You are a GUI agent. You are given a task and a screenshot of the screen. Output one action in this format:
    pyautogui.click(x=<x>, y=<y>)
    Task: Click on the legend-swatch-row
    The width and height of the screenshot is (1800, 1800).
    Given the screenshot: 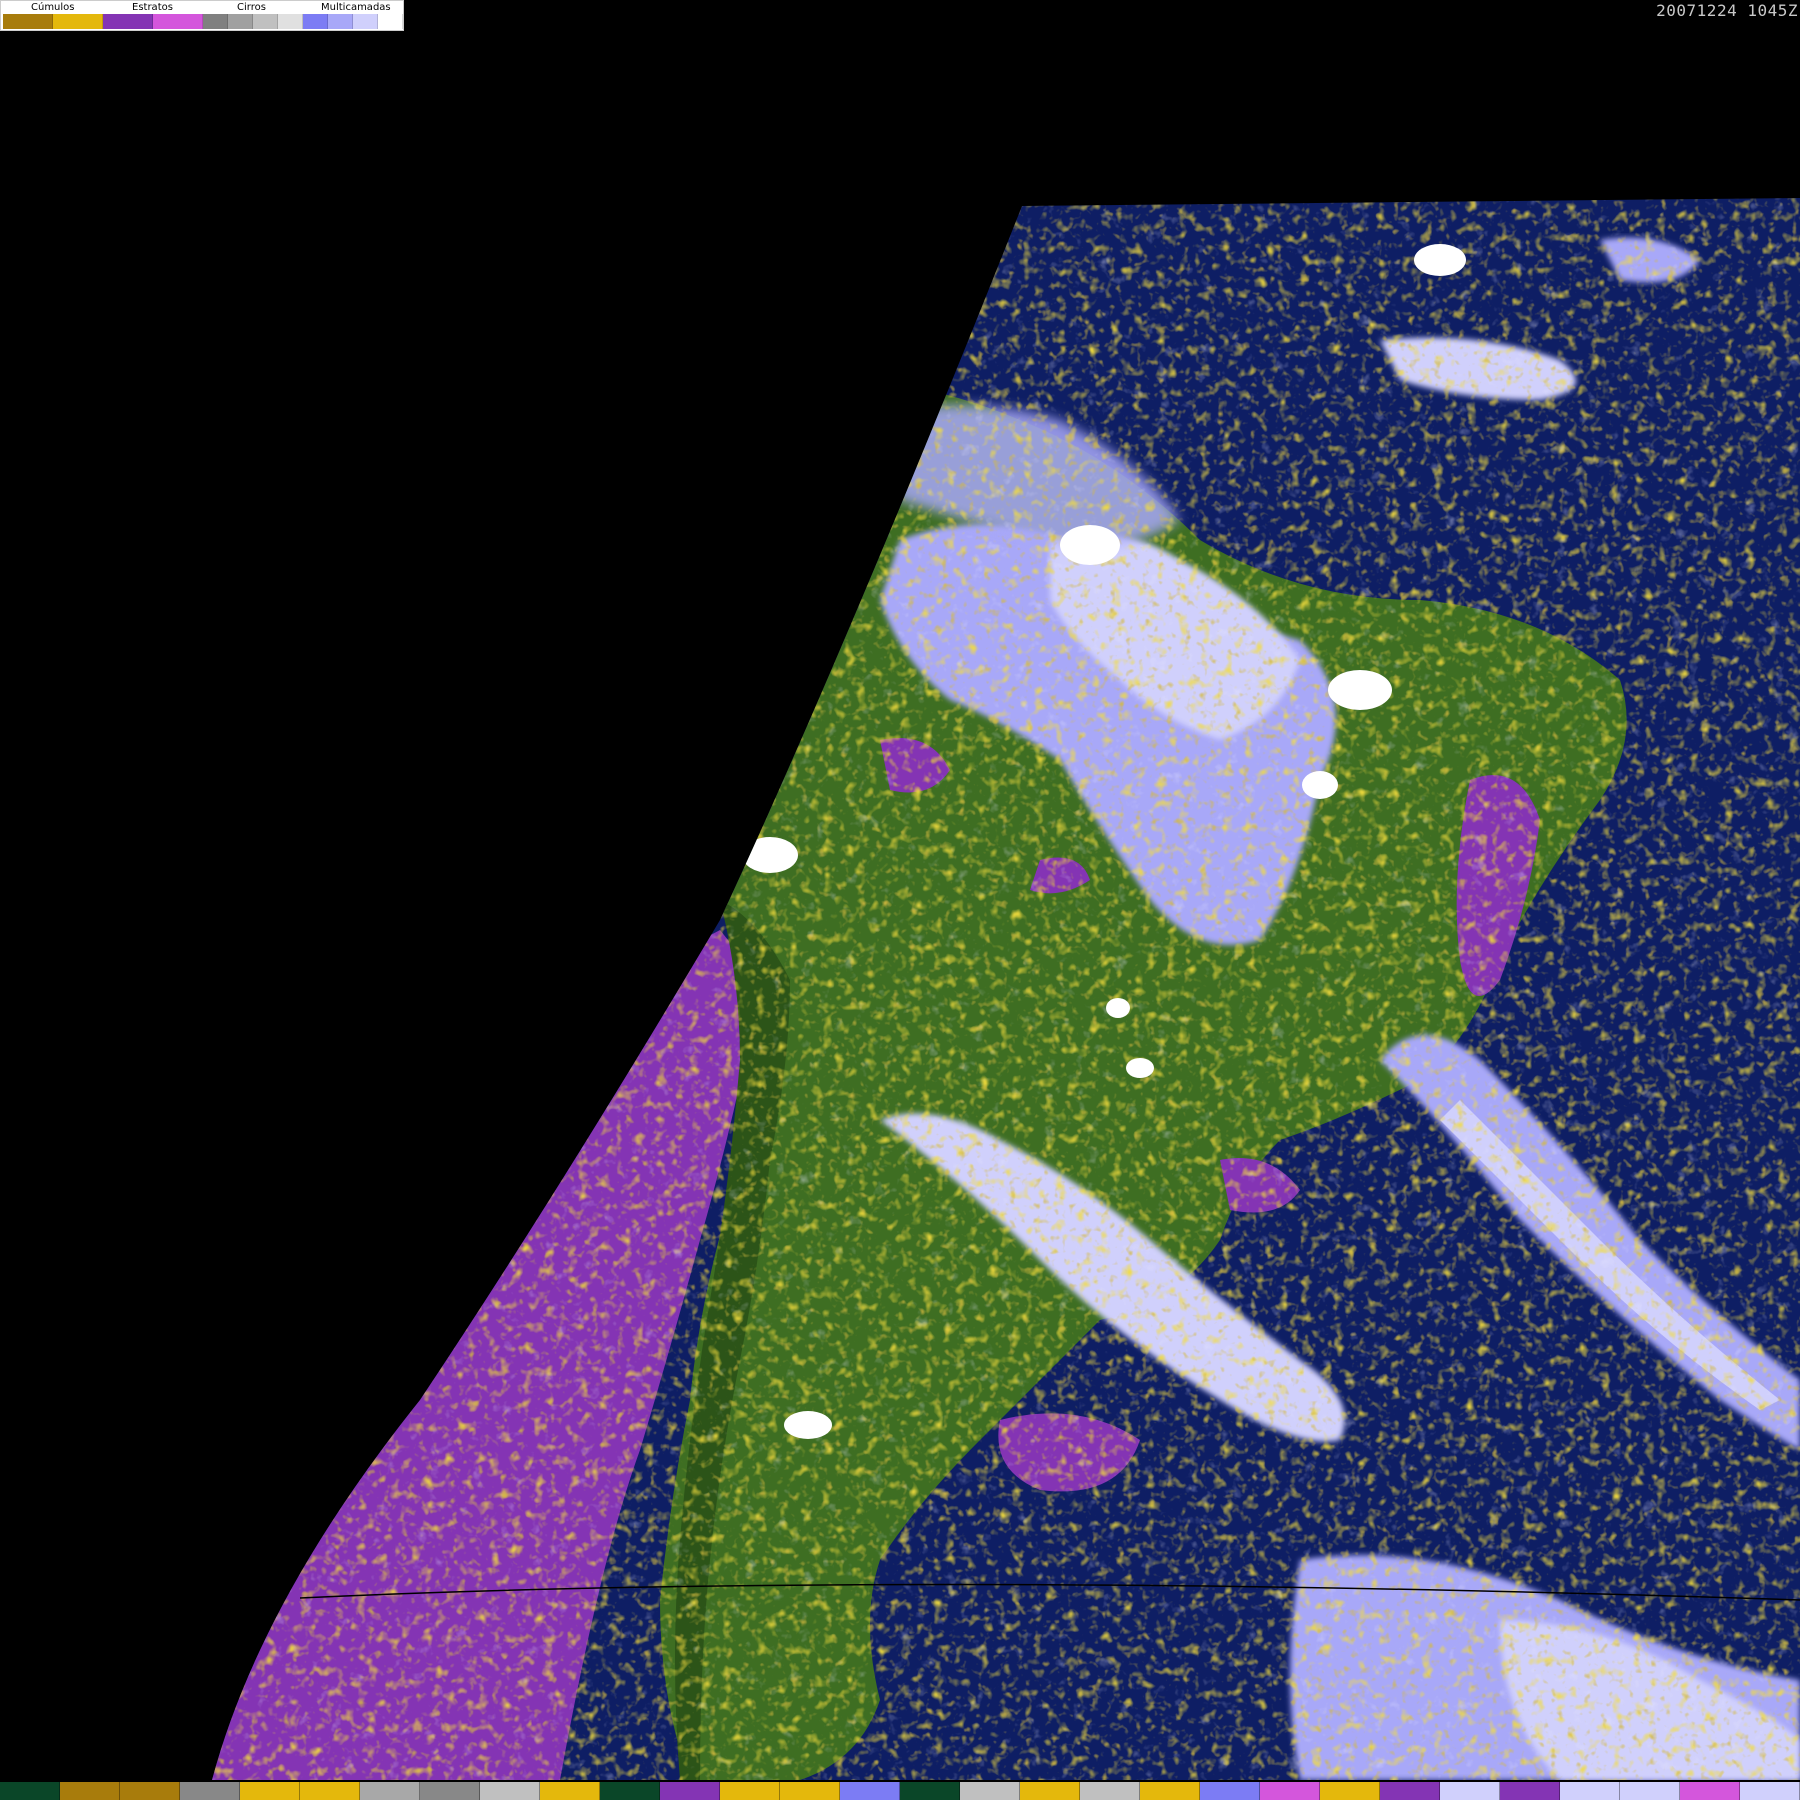 What is the action you would take?
    pyautogui.click(x=203, y=21)
    